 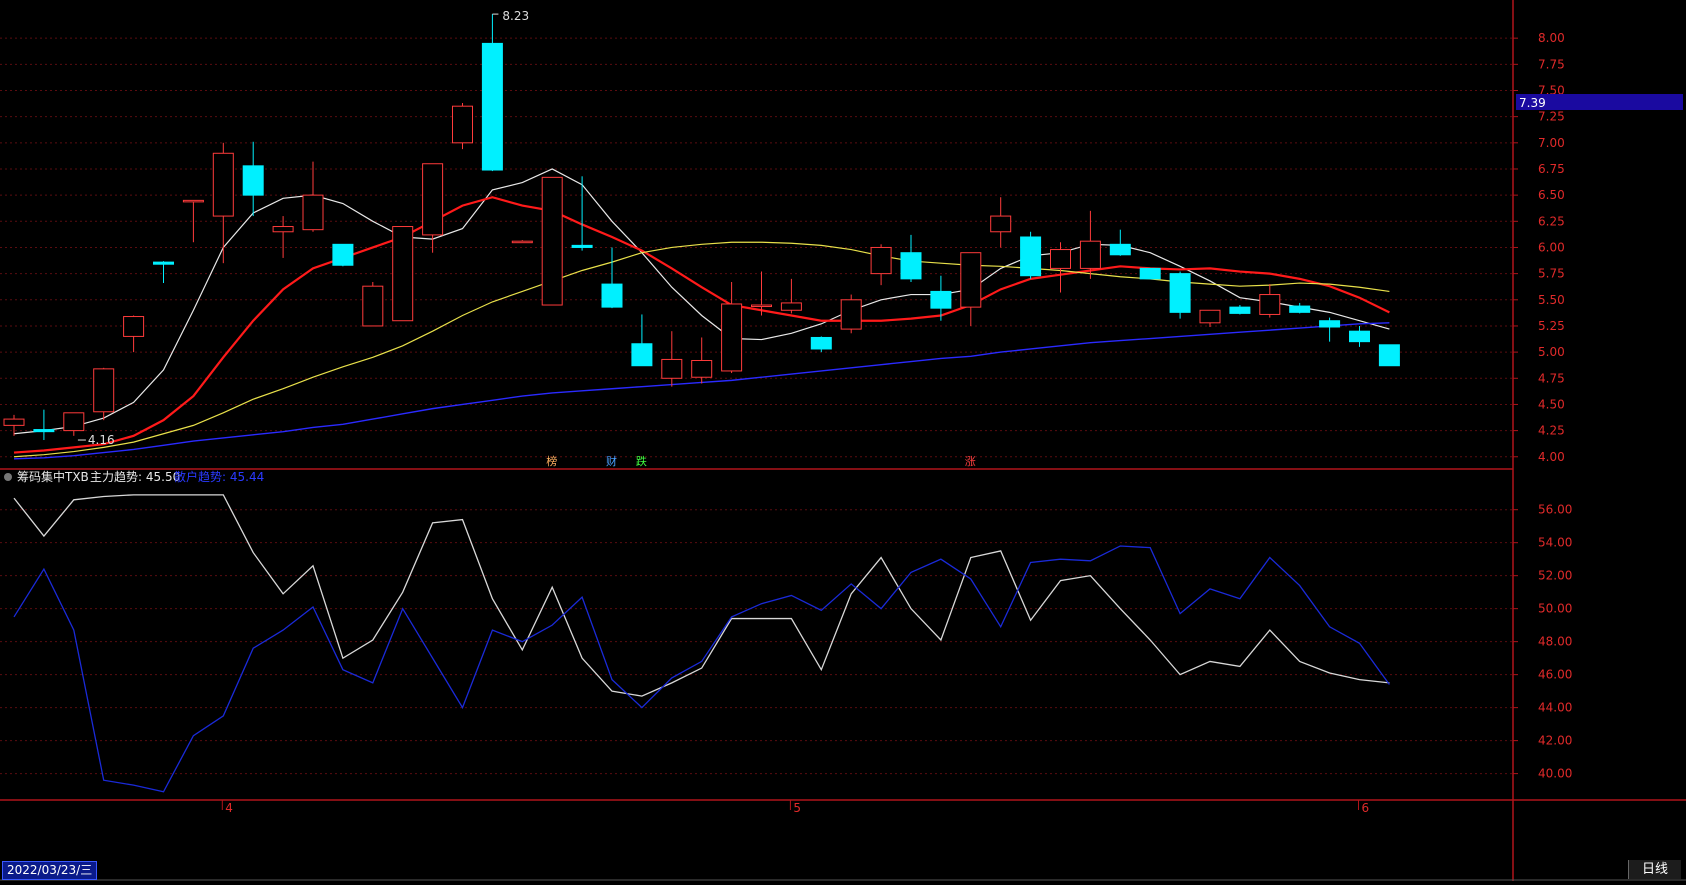 What do you see at coordinates (101, 440) in the screenshot?
I see `low-price-label: 4.16` at bounding box center [101, 440].